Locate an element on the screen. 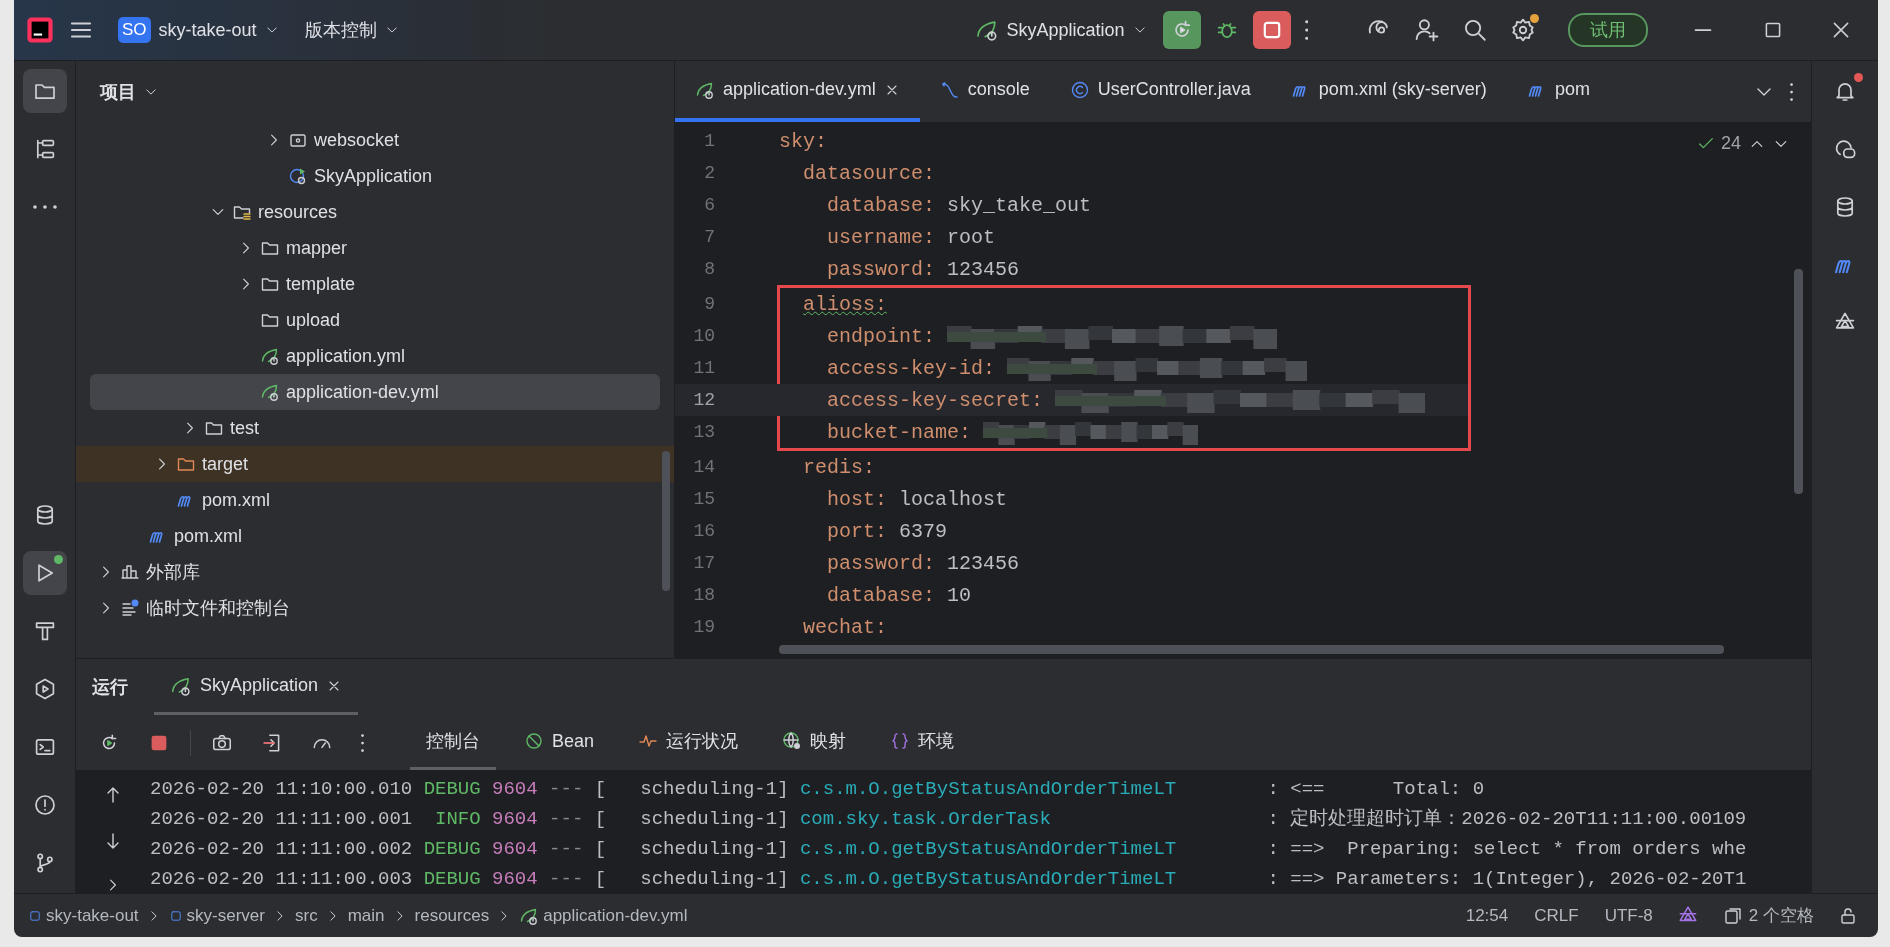 The image size is (1890, 947). panel-title: 运行 is located at coordinates (110, 687).